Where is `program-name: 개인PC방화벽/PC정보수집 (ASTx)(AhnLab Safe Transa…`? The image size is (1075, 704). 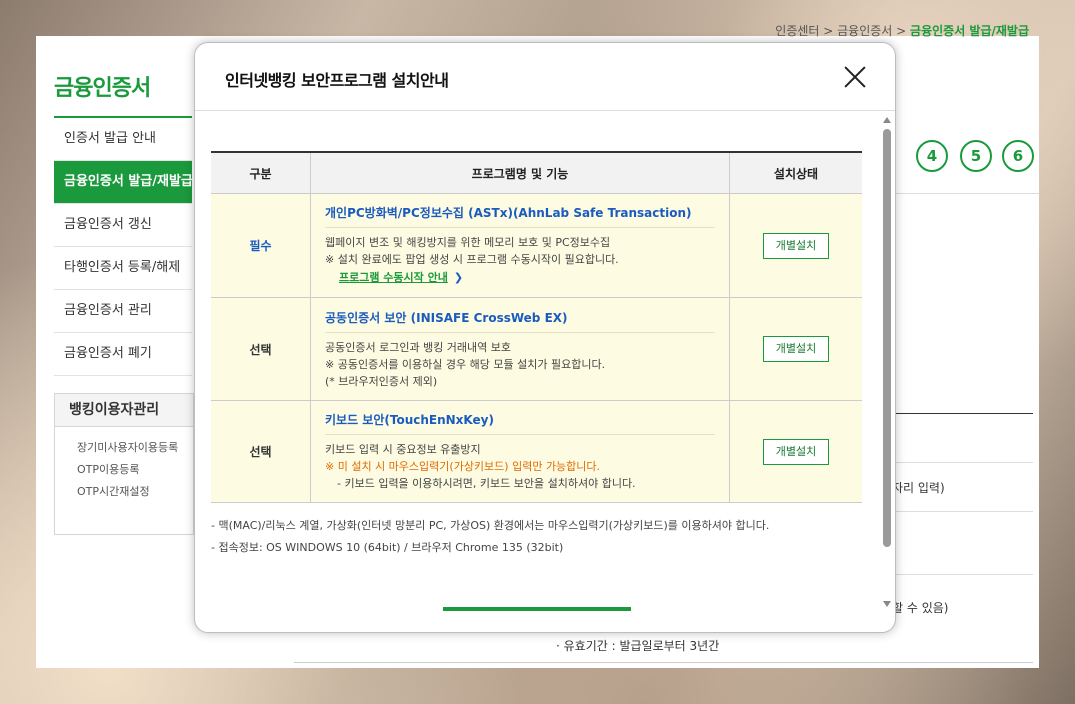
program-name: 개인PC방화벽/PC정보수집 (ASTx)(AhnLab Safe Transa… is located at coordinates (520, 216).